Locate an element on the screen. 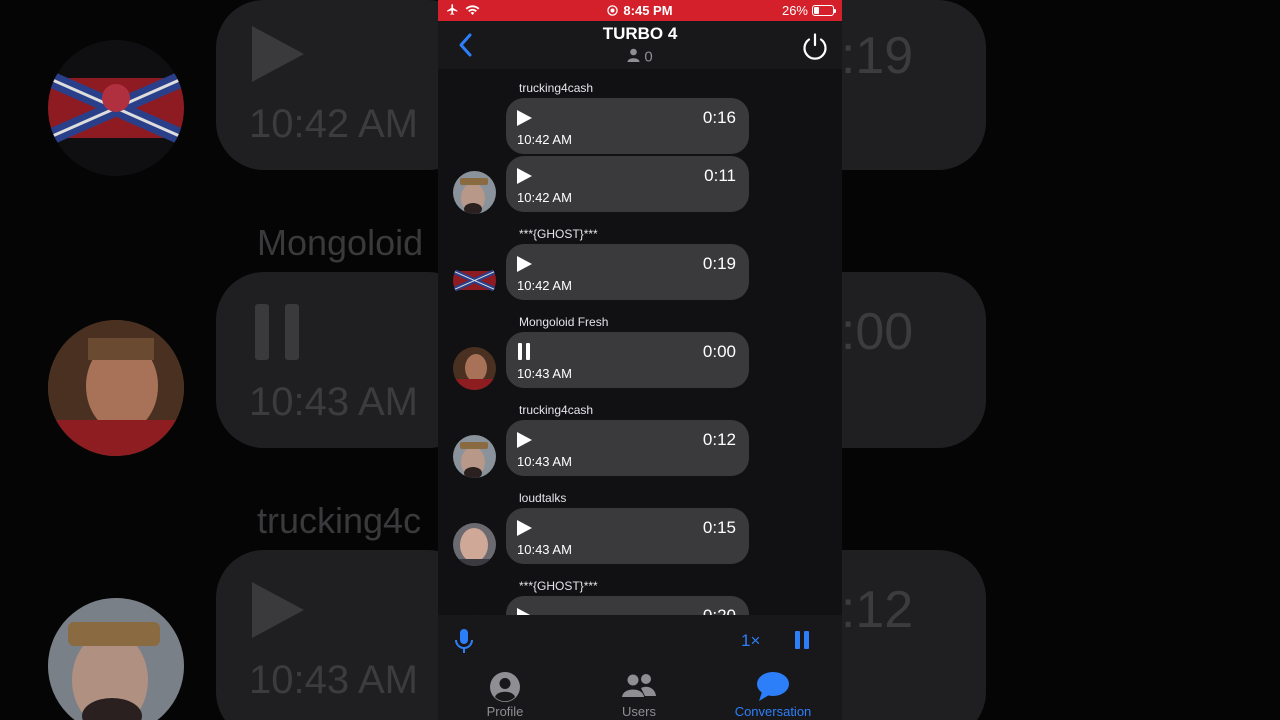 The height and width of the screenshot is (720, 1280). background-duration-1: 0:19 is located at coordinates (878, 56).